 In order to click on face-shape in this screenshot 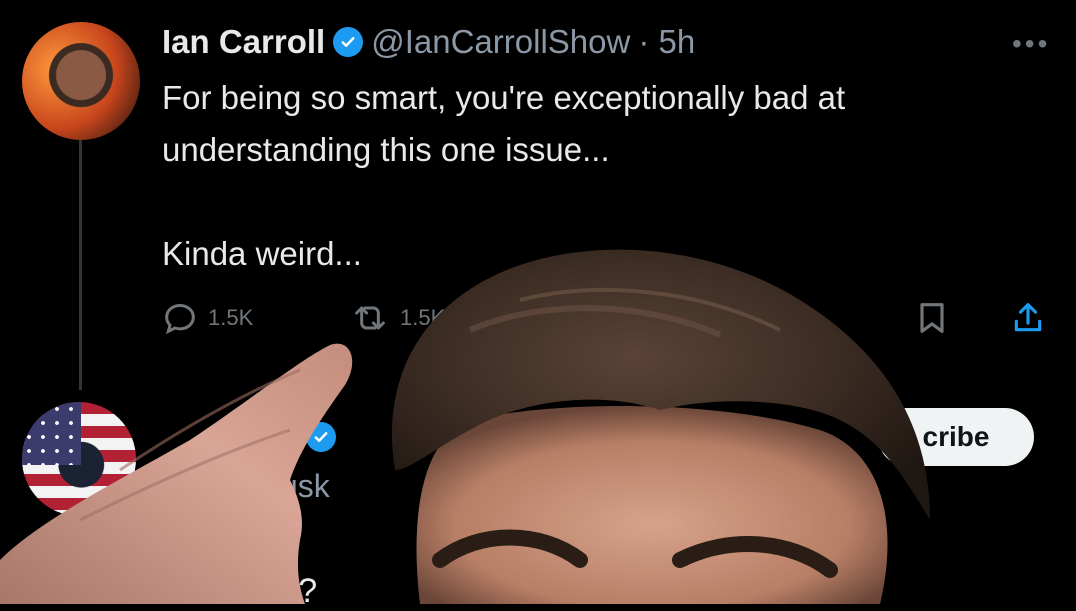, I will do `click(652, 505)`.